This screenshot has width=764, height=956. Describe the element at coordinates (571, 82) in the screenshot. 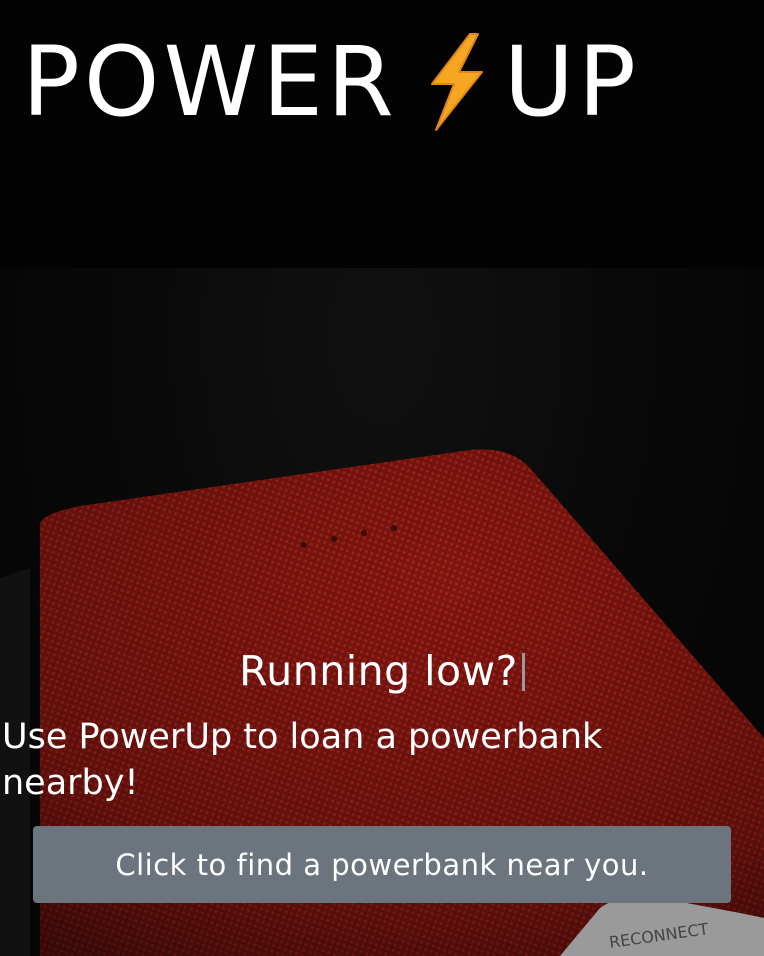

I see `logo-text-up: UP` at that location.